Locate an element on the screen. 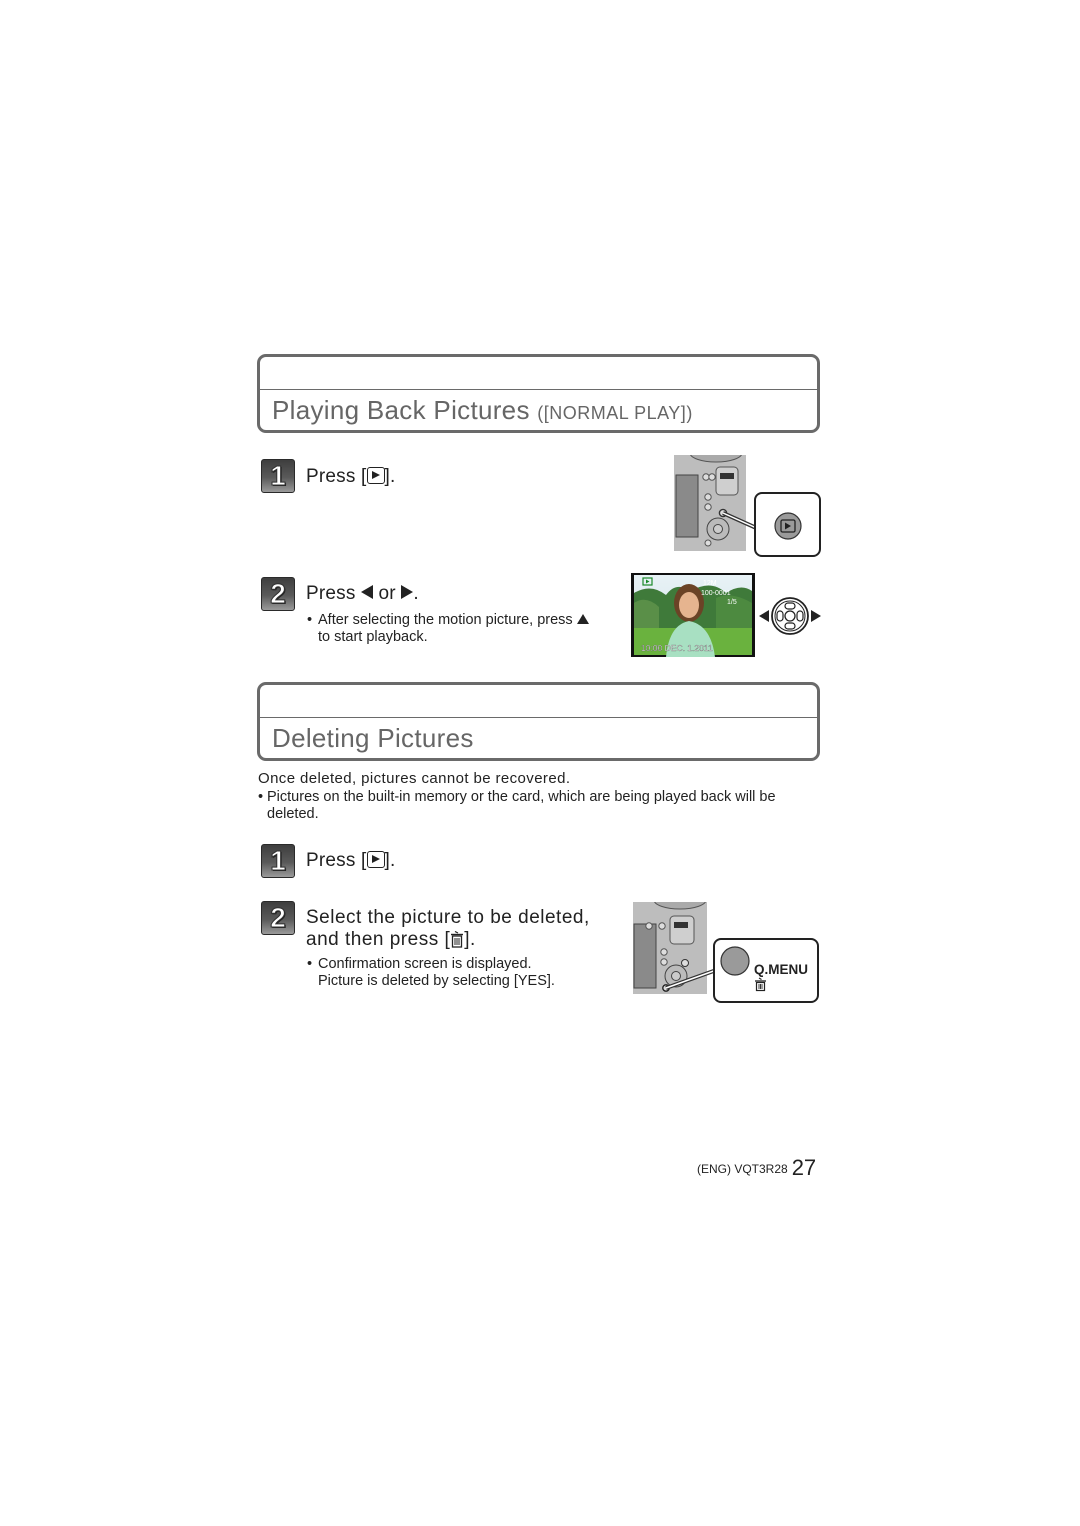 The image size is (1080, 1526). lcd-count: 1/5 is located at coordinates (732, 602).